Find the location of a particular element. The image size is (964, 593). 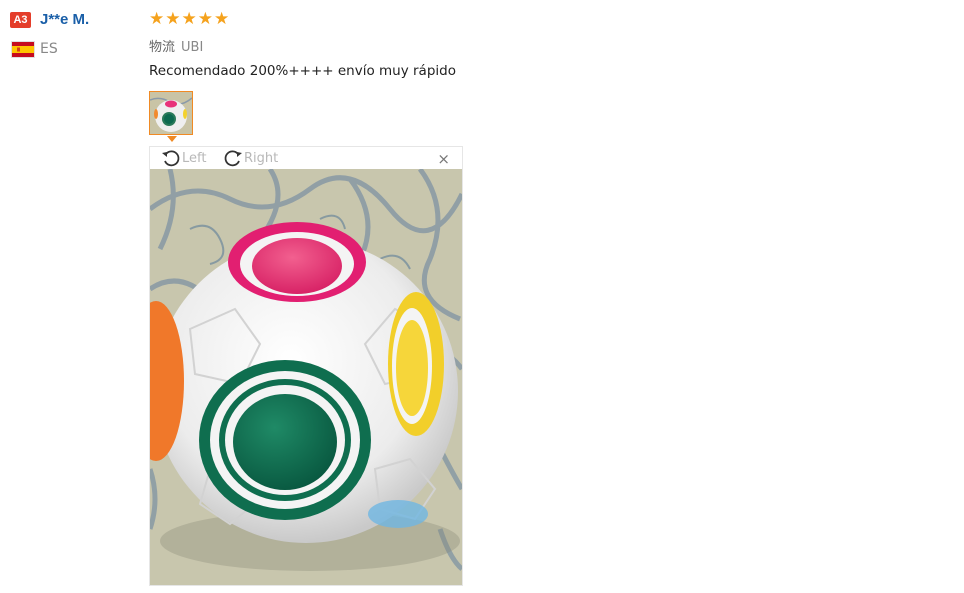

thumbnail-pointer is located at coordinates (172, 139).